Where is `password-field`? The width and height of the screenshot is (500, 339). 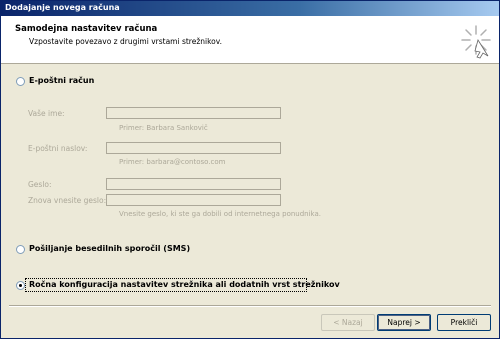 password-field is located at coordinates (193, 184).